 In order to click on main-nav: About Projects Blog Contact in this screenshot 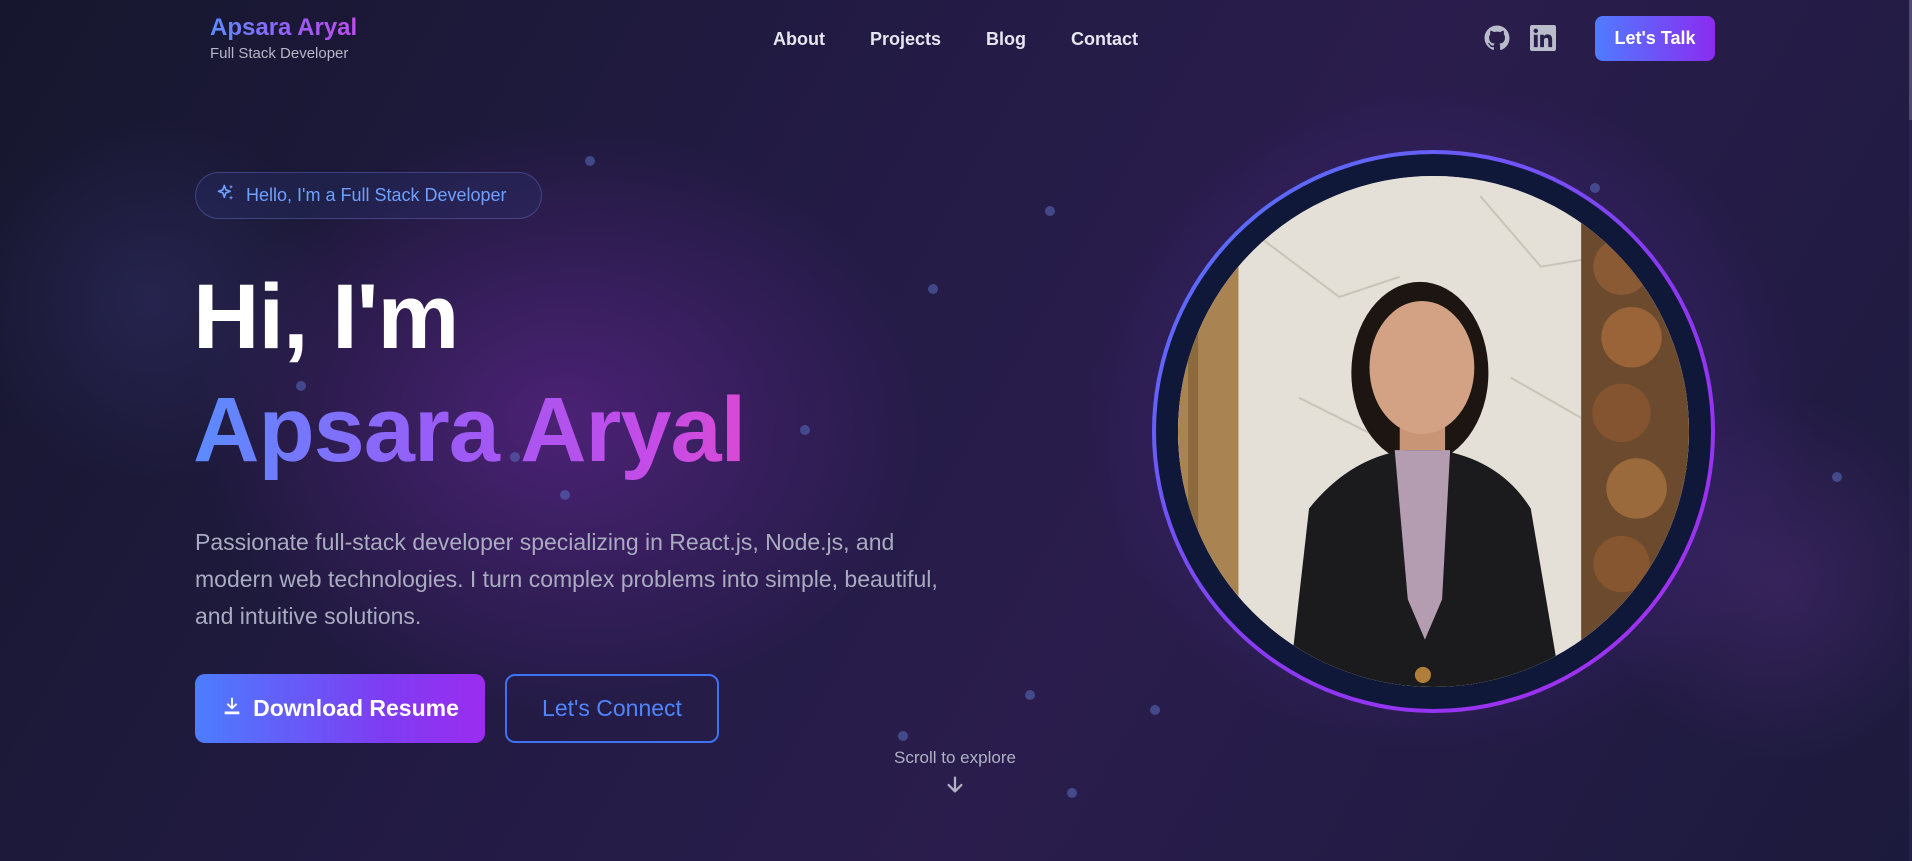, I will do `click(955, 39)`.